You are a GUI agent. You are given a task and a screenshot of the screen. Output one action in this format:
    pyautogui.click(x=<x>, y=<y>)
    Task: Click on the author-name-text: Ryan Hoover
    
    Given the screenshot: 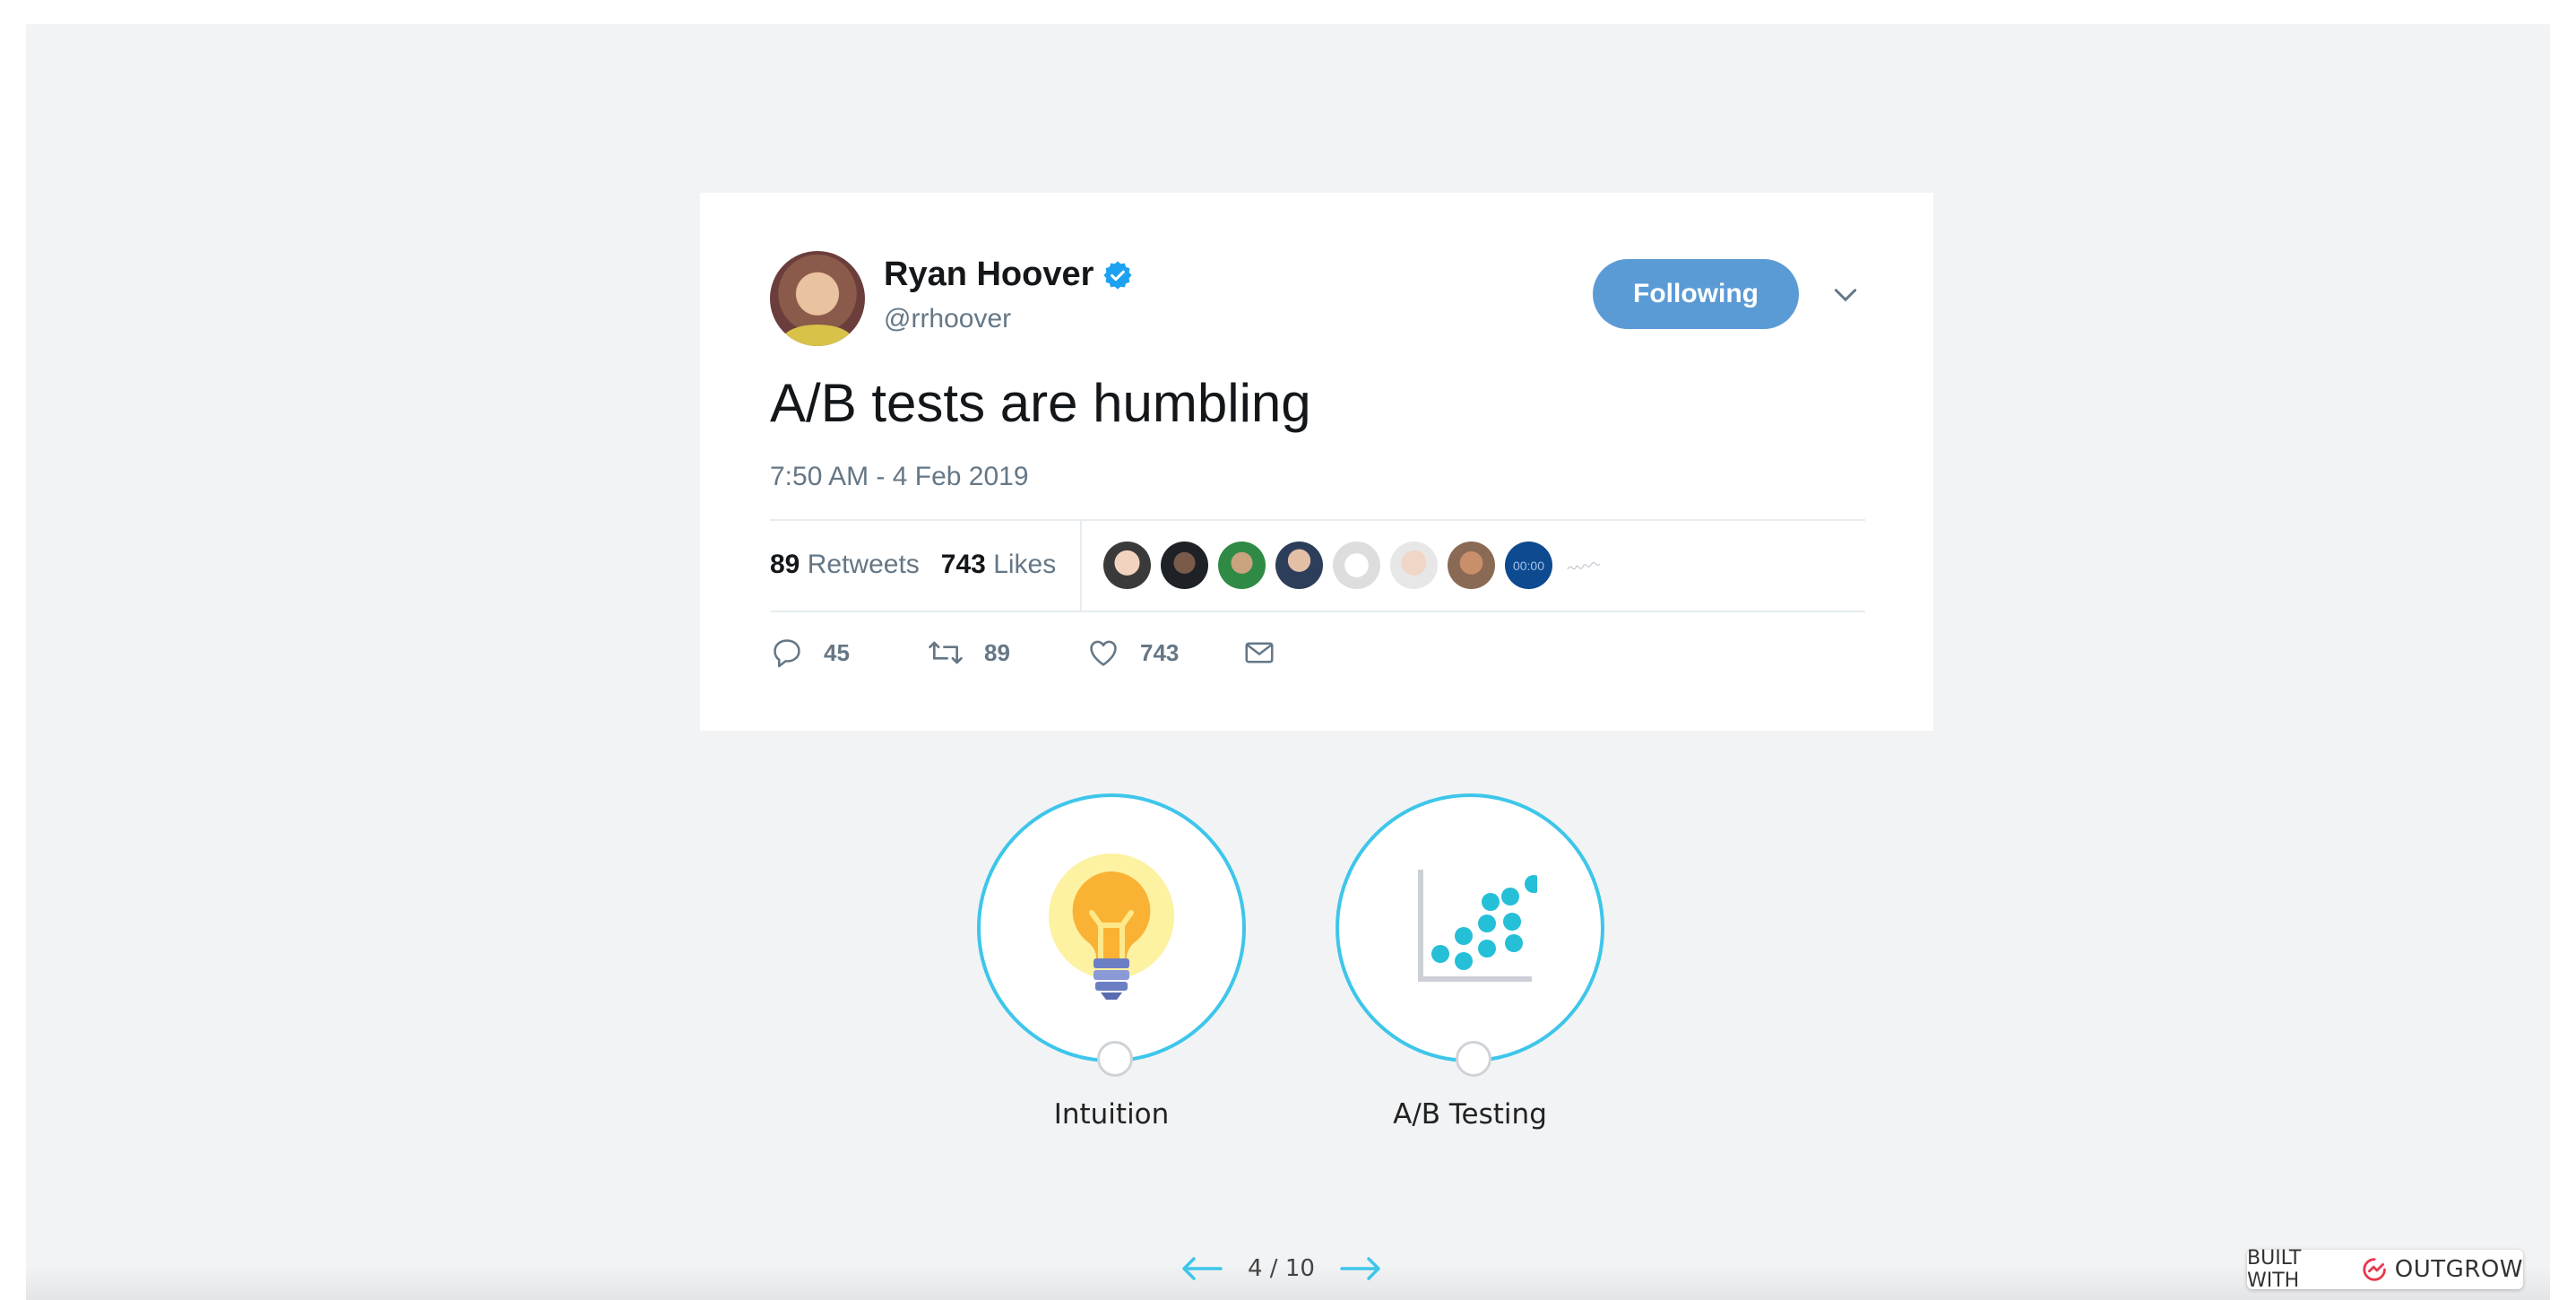 What is the action you would take?
    pyautogui.click(x=989, y=274)
    